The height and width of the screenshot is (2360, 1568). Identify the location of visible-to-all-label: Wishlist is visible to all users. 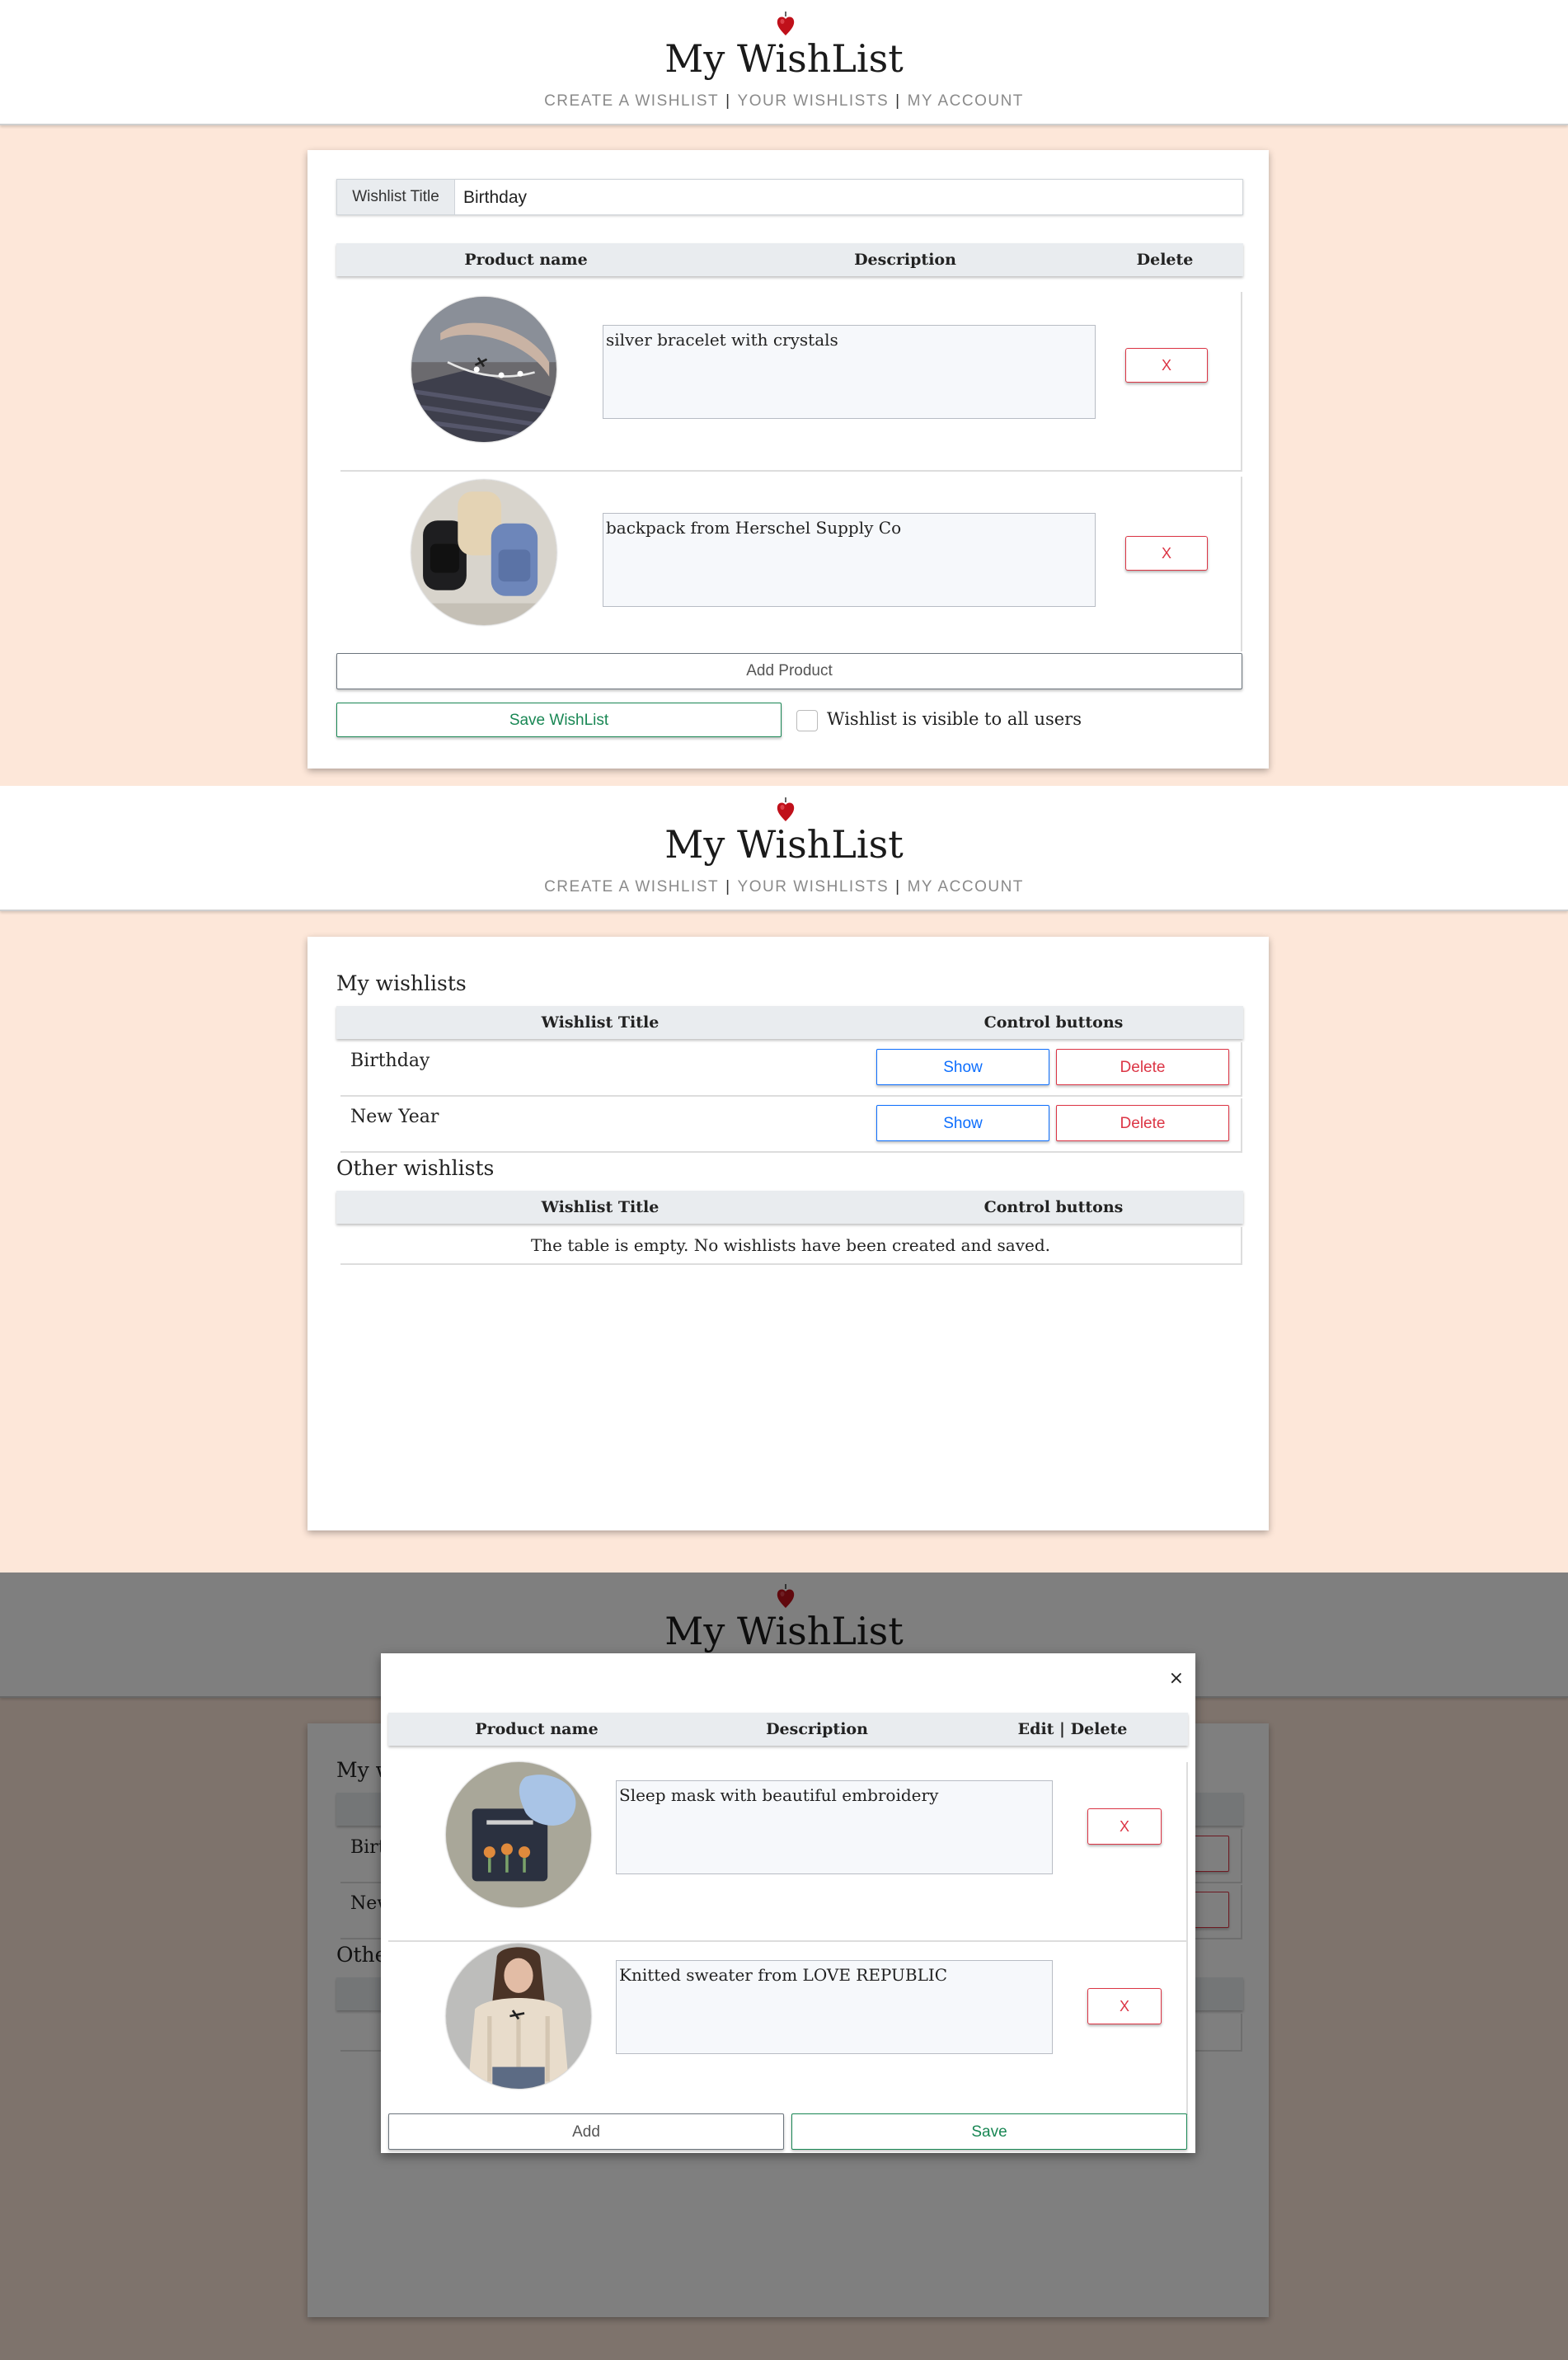
(954, 719).